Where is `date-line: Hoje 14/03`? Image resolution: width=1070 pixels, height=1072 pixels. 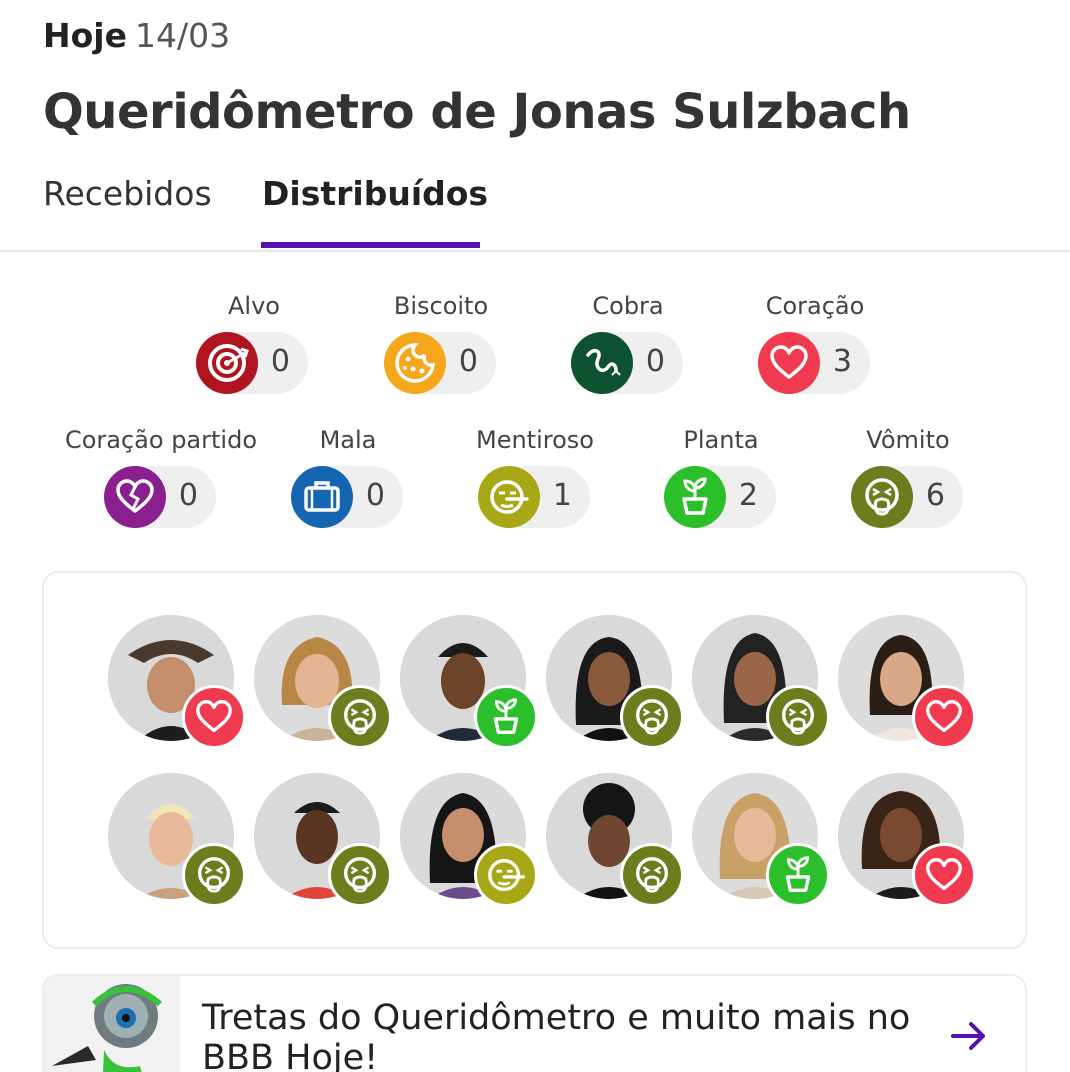 date-line: Hoje 14/03 is located at coordinates (136, 35).